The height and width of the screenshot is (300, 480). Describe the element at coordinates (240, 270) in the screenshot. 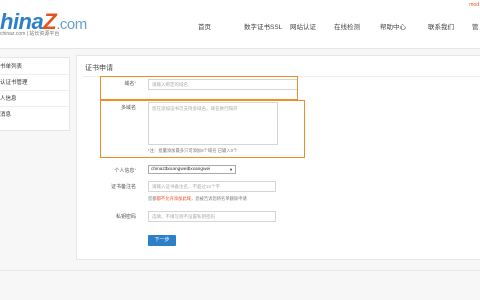

I see `footer-divider` at that location.